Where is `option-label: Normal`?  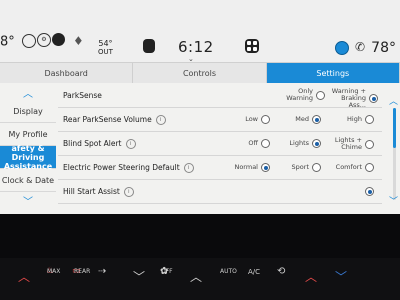 option-label: Normal is located at coordinates (246, 167).